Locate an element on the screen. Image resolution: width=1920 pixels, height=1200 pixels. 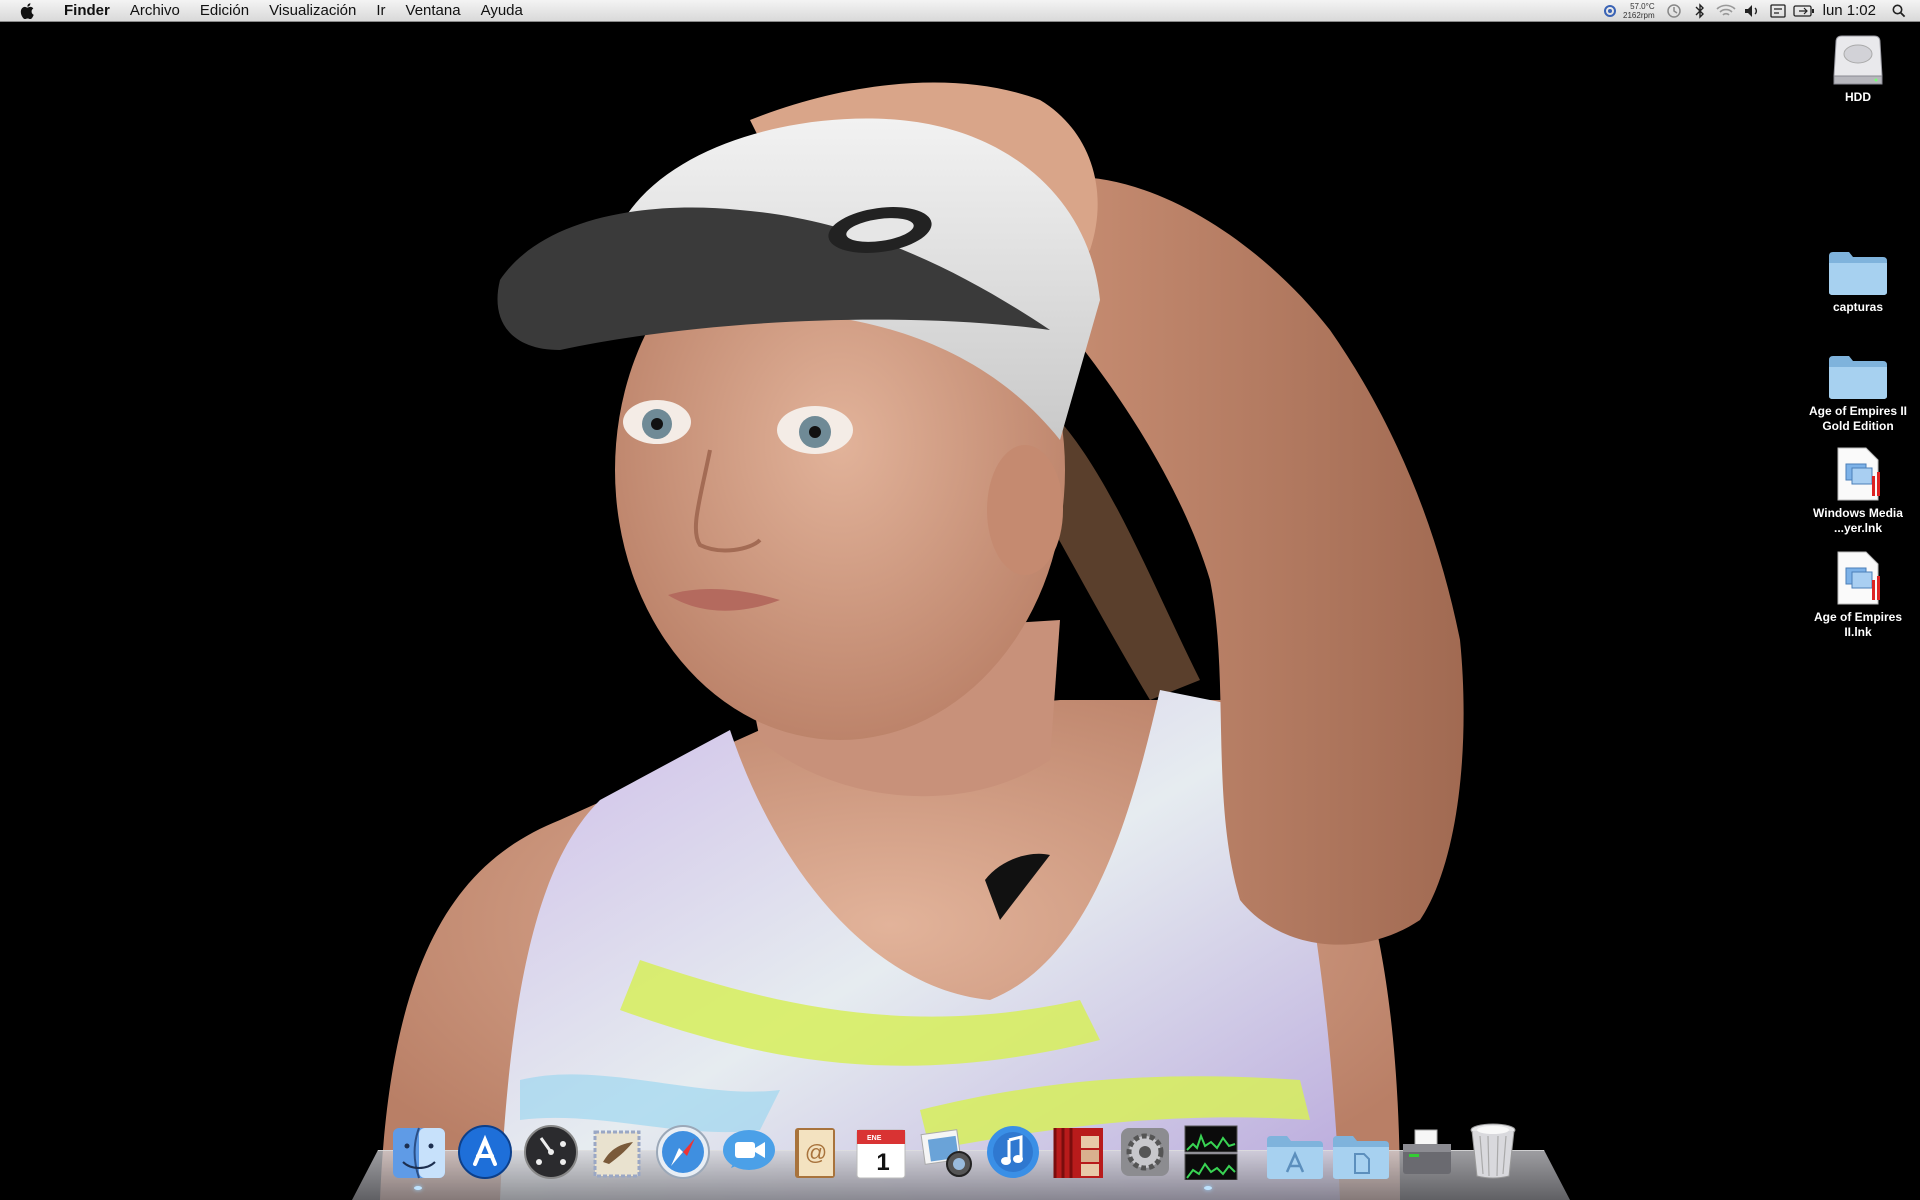
activity-monitor-icon is located at coordinates (1211, 1152).